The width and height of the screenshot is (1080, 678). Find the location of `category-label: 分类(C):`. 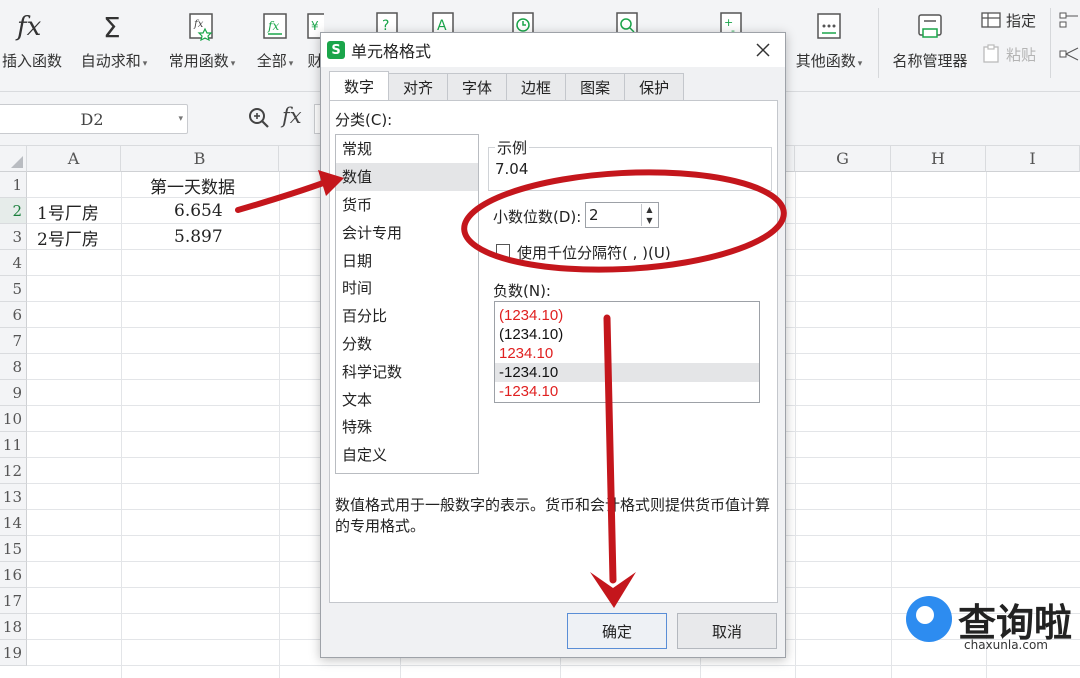

category-label: 分类(C): is located at coordinates (364, 120).